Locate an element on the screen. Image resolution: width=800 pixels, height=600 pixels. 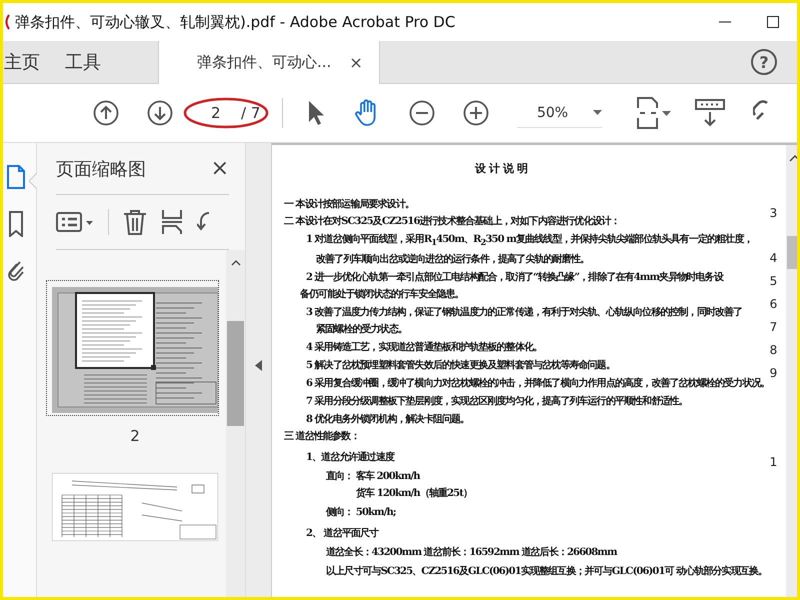
document-line: 备仍可能处于锁闭状态的行车安全隐患。 is located at coordinates (382, 294).